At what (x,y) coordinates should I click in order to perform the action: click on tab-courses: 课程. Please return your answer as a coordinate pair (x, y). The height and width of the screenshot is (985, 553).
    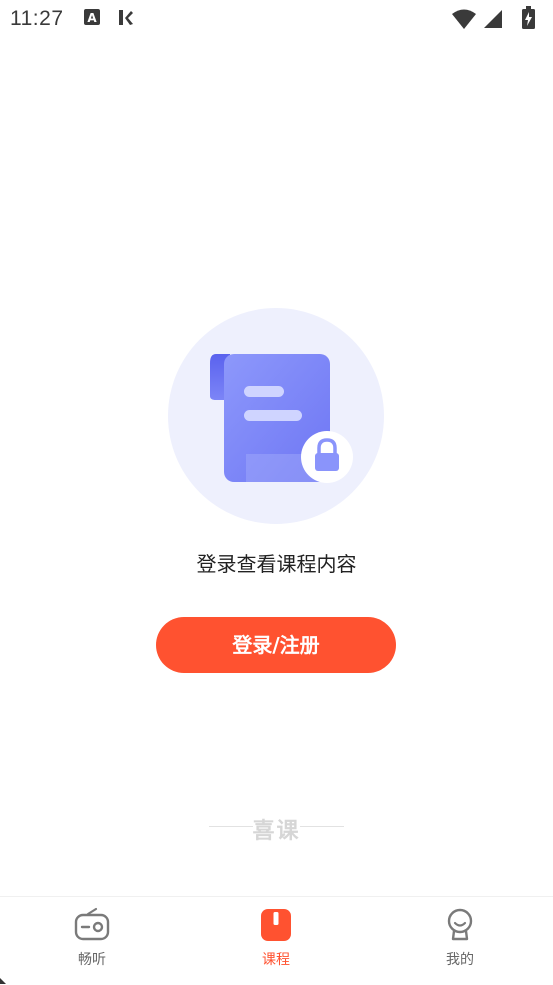
    Looking at the image, I should click on (276, 941).